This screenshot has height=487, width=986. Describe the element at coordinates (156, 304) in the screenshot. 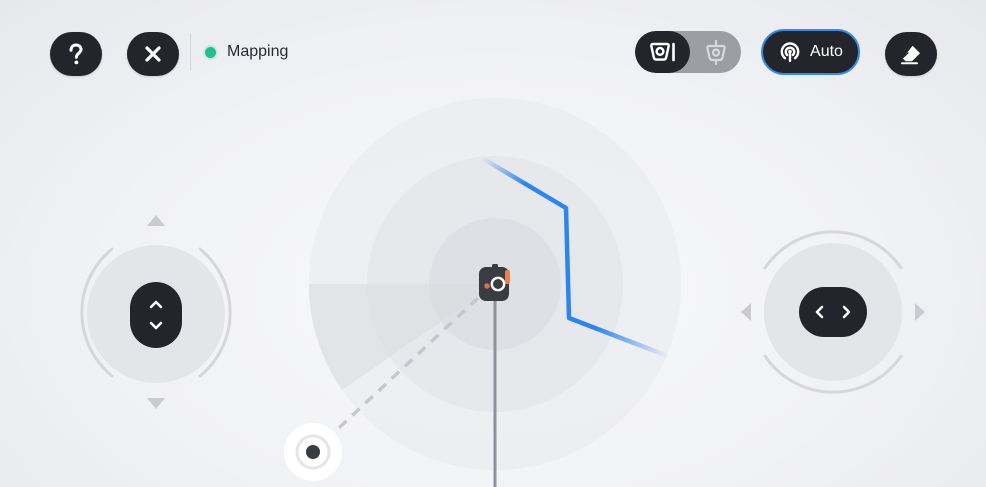

I see `chevron-up-icon` at that location.